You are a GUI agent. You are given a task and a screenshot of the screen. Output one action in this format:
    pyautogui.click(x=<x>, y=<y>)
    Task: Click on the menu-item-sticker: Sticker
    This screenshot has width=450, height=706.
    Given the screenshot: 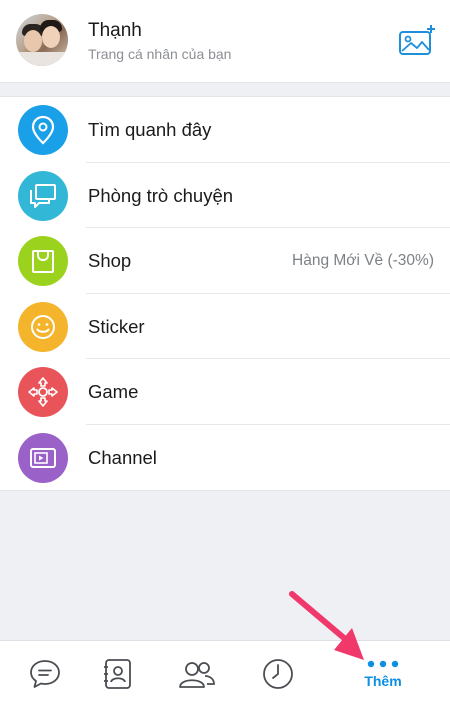 What is the action you would take?
    pyautogui.click(x=225, y=326)
    